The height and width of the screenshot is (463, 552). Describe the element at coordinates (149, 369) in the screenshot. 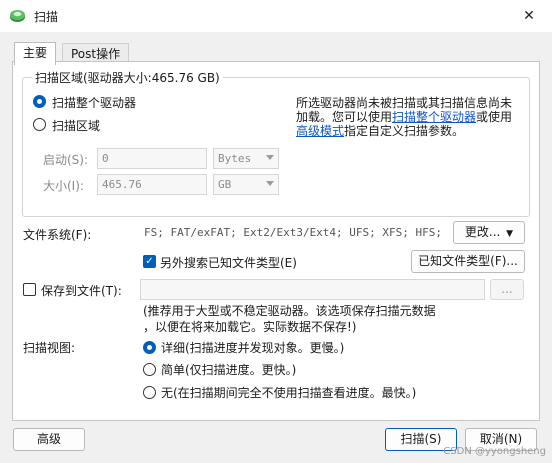

I see `scan-view-simple-radio` at that location.